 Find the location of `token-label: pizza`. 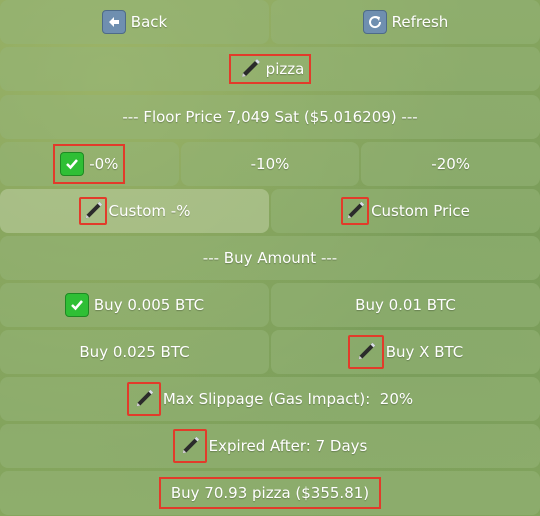

token-label: pizza is located at coordinates (285, 69).